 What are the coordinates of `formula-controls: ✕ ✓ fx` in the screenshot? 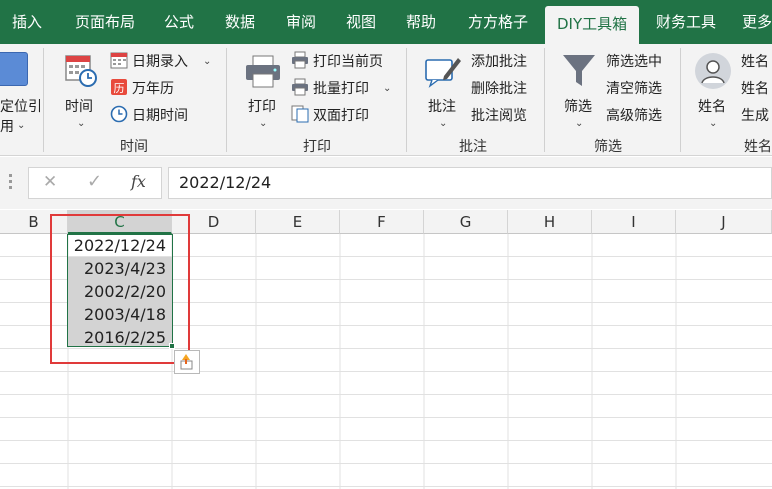 It's located at (95, 183).